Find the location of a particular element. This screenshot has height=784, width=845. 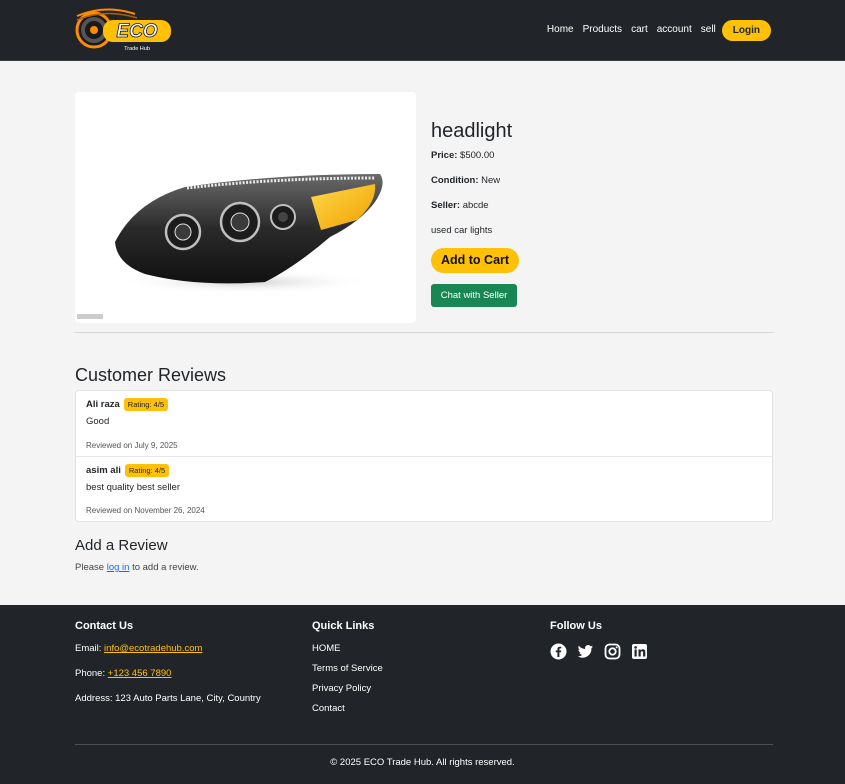

product-seller: Seller: abcde is located at coordinates (601, 205).